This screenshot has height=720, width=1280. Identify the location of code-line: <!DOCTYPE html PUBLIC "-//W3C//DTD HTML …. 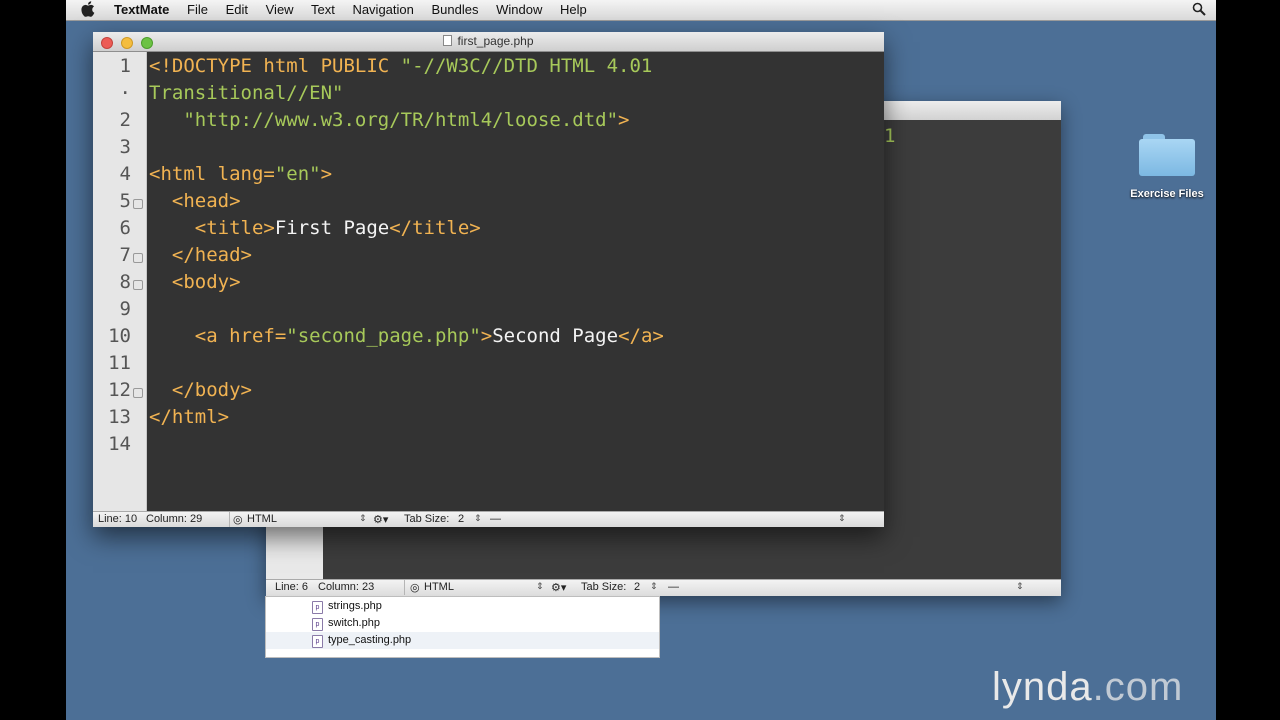
(401, 66).